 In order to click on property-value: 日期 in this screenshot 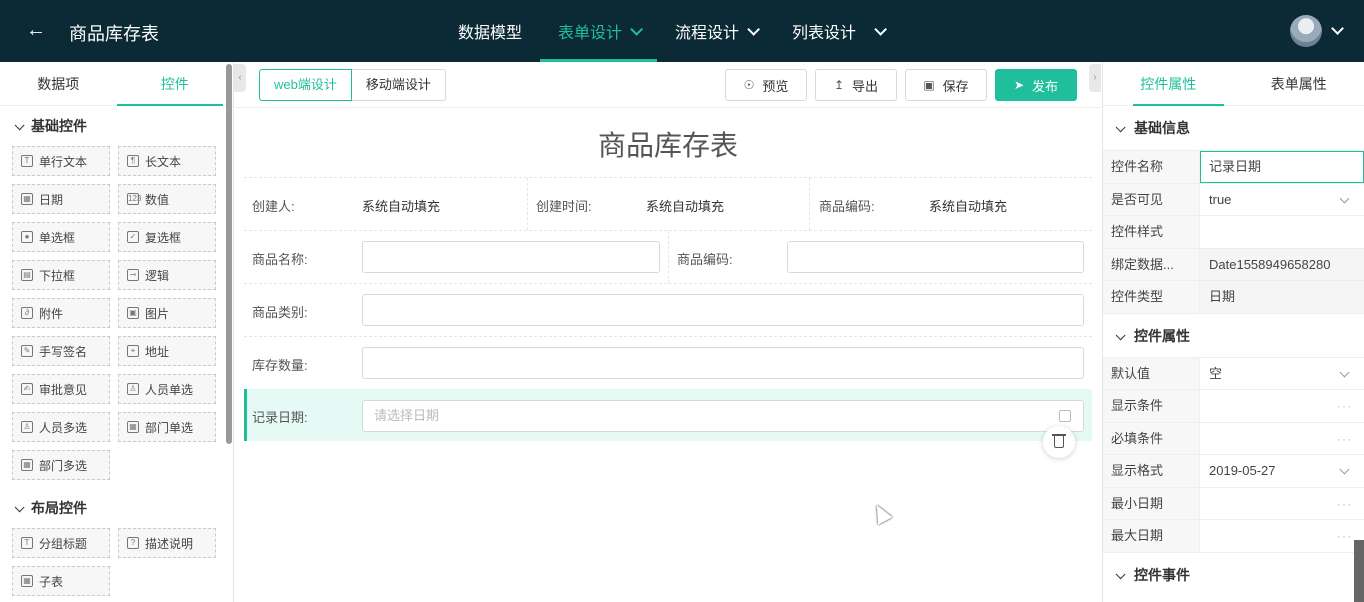, I will do `click(1282, 297)`.